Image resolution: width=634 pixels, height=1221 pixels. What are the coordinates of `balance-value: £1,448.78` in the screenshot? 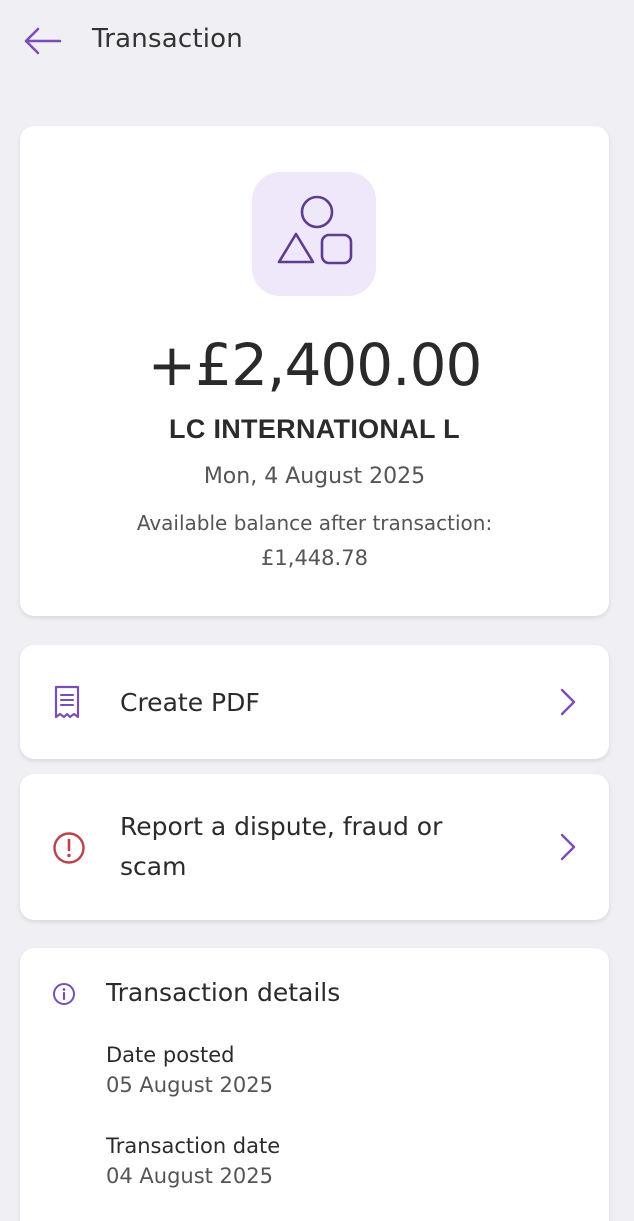 It's located at (314, 558).